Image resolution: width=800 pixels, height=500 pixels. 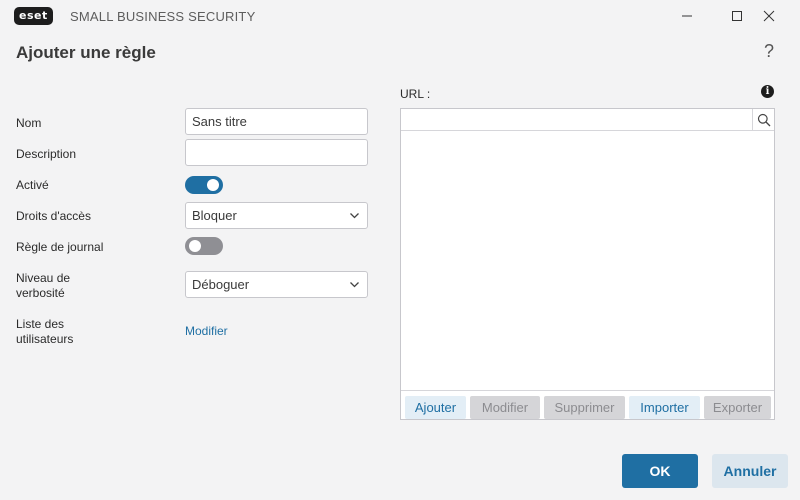 I want to click on maximize-button, so click(x=737, y=16).